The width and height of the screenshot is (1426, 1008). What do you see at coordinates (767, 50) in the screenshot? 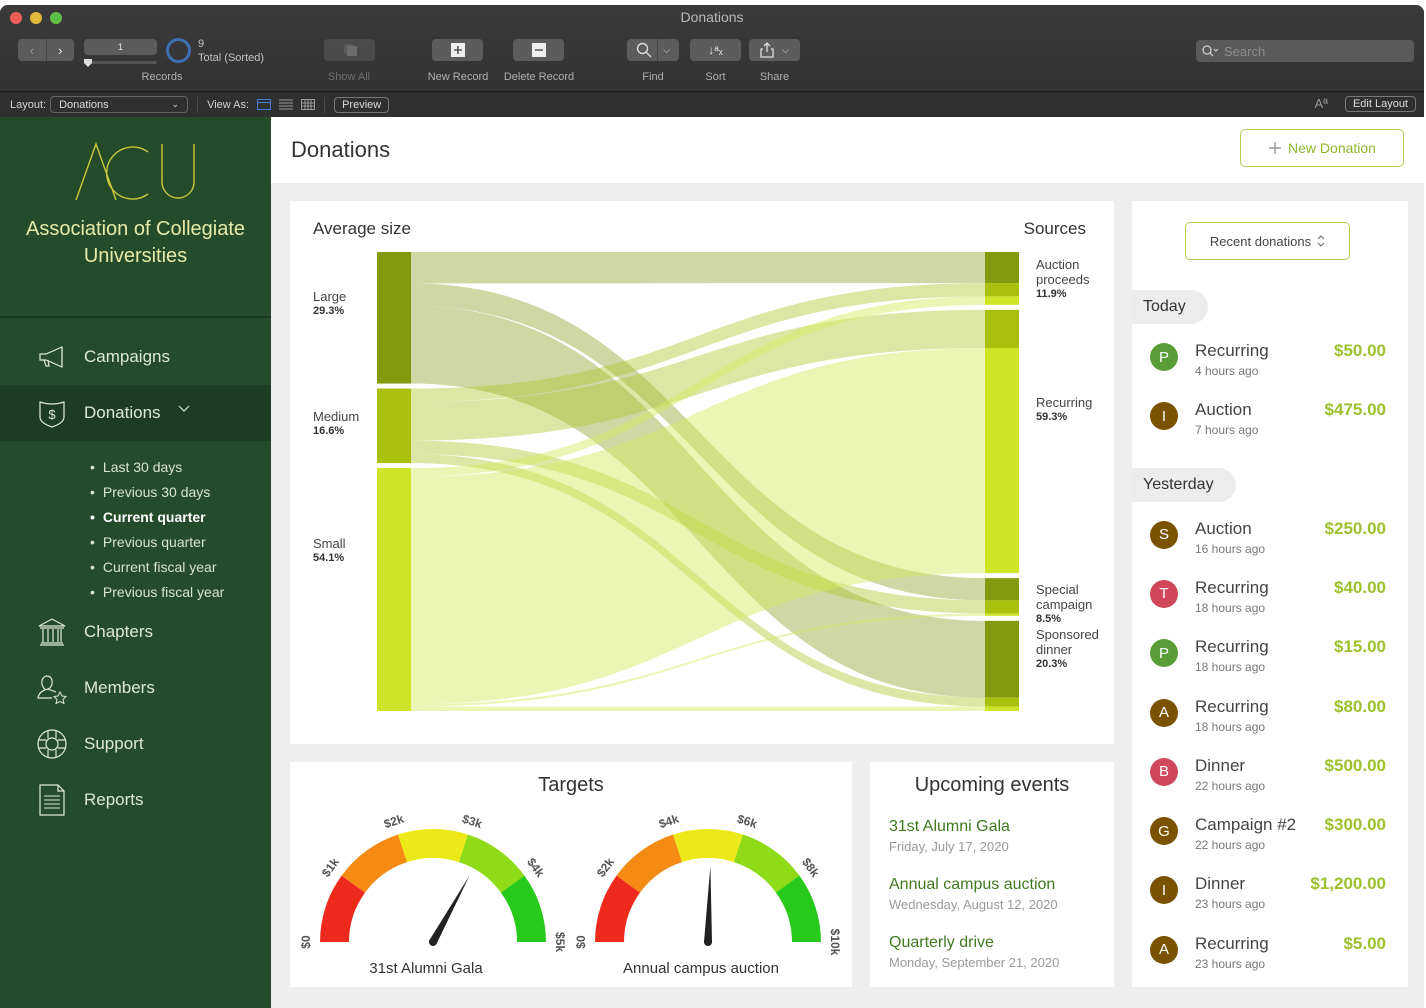
I see `share-icon` at bounding box center [767, 50].